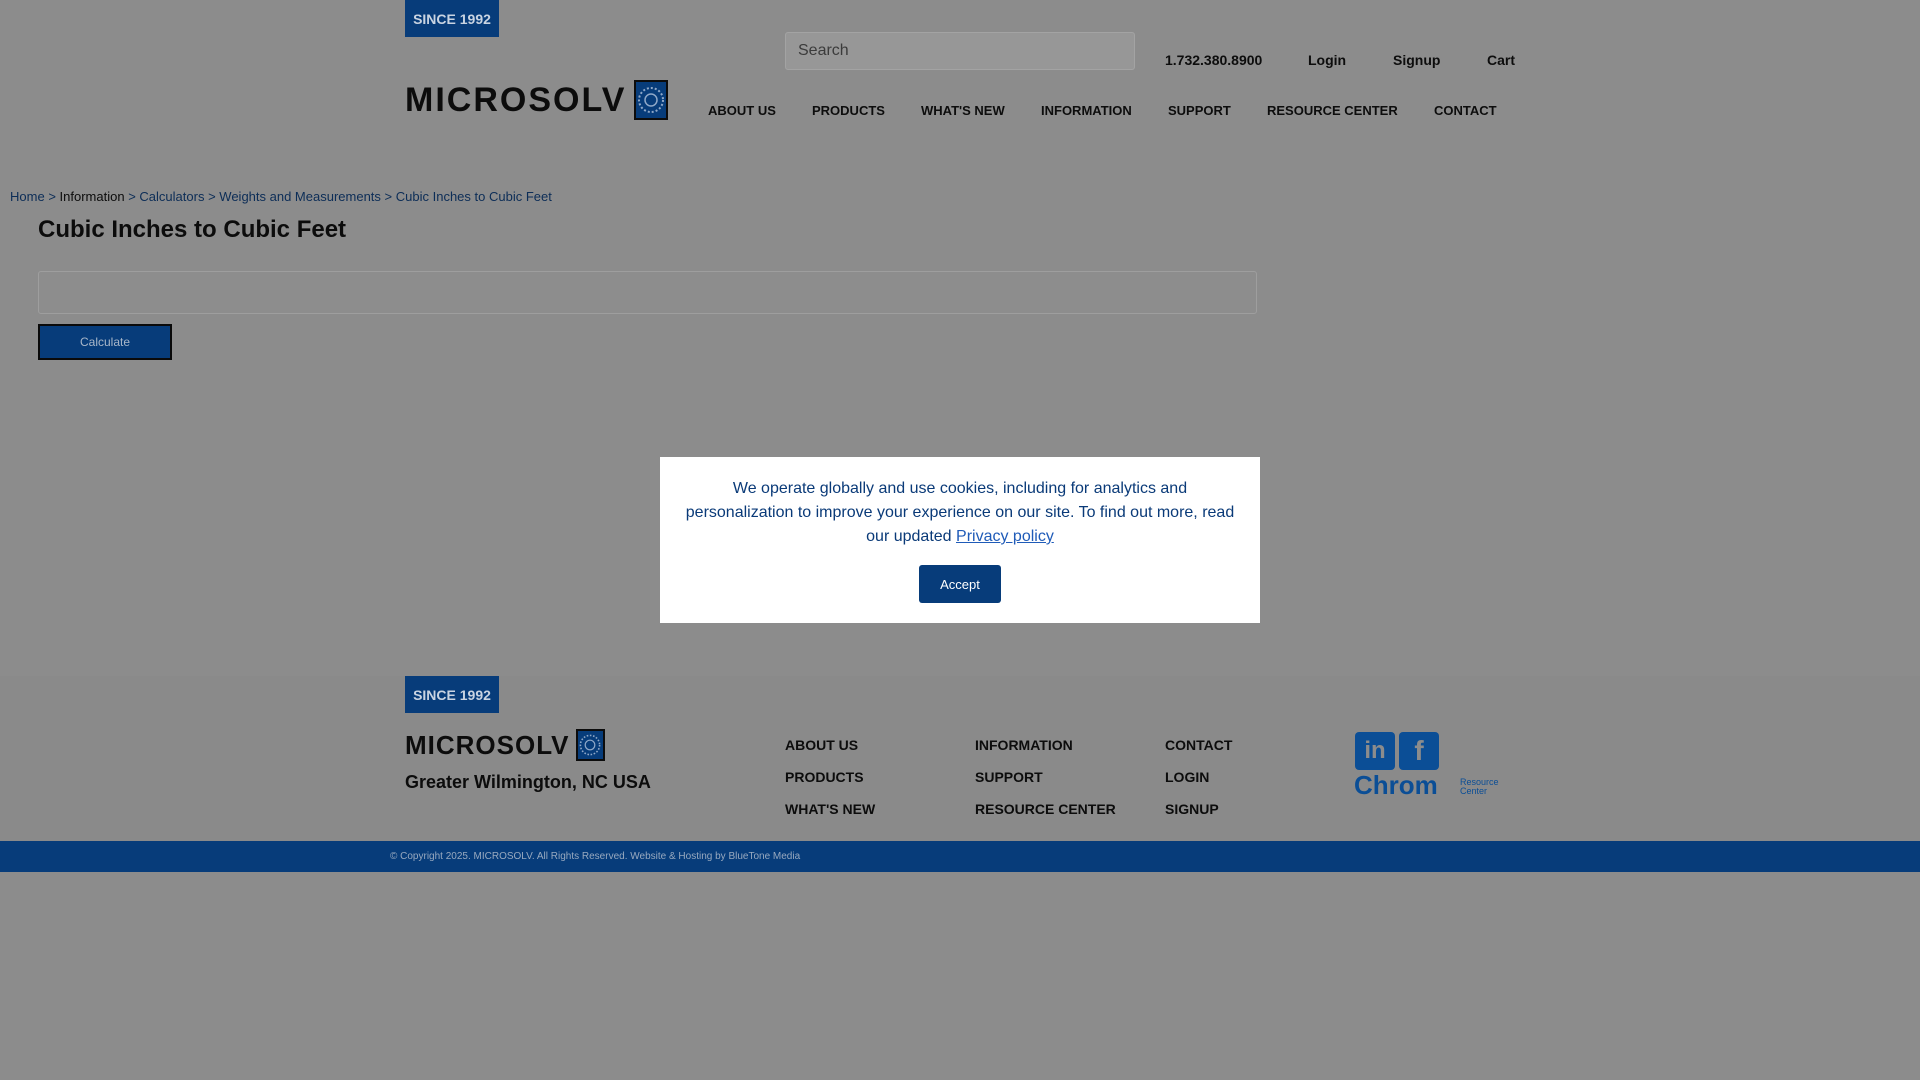  Describe the element at coordinates (960, 51) in the screenshot. I see `search-input` at that location.